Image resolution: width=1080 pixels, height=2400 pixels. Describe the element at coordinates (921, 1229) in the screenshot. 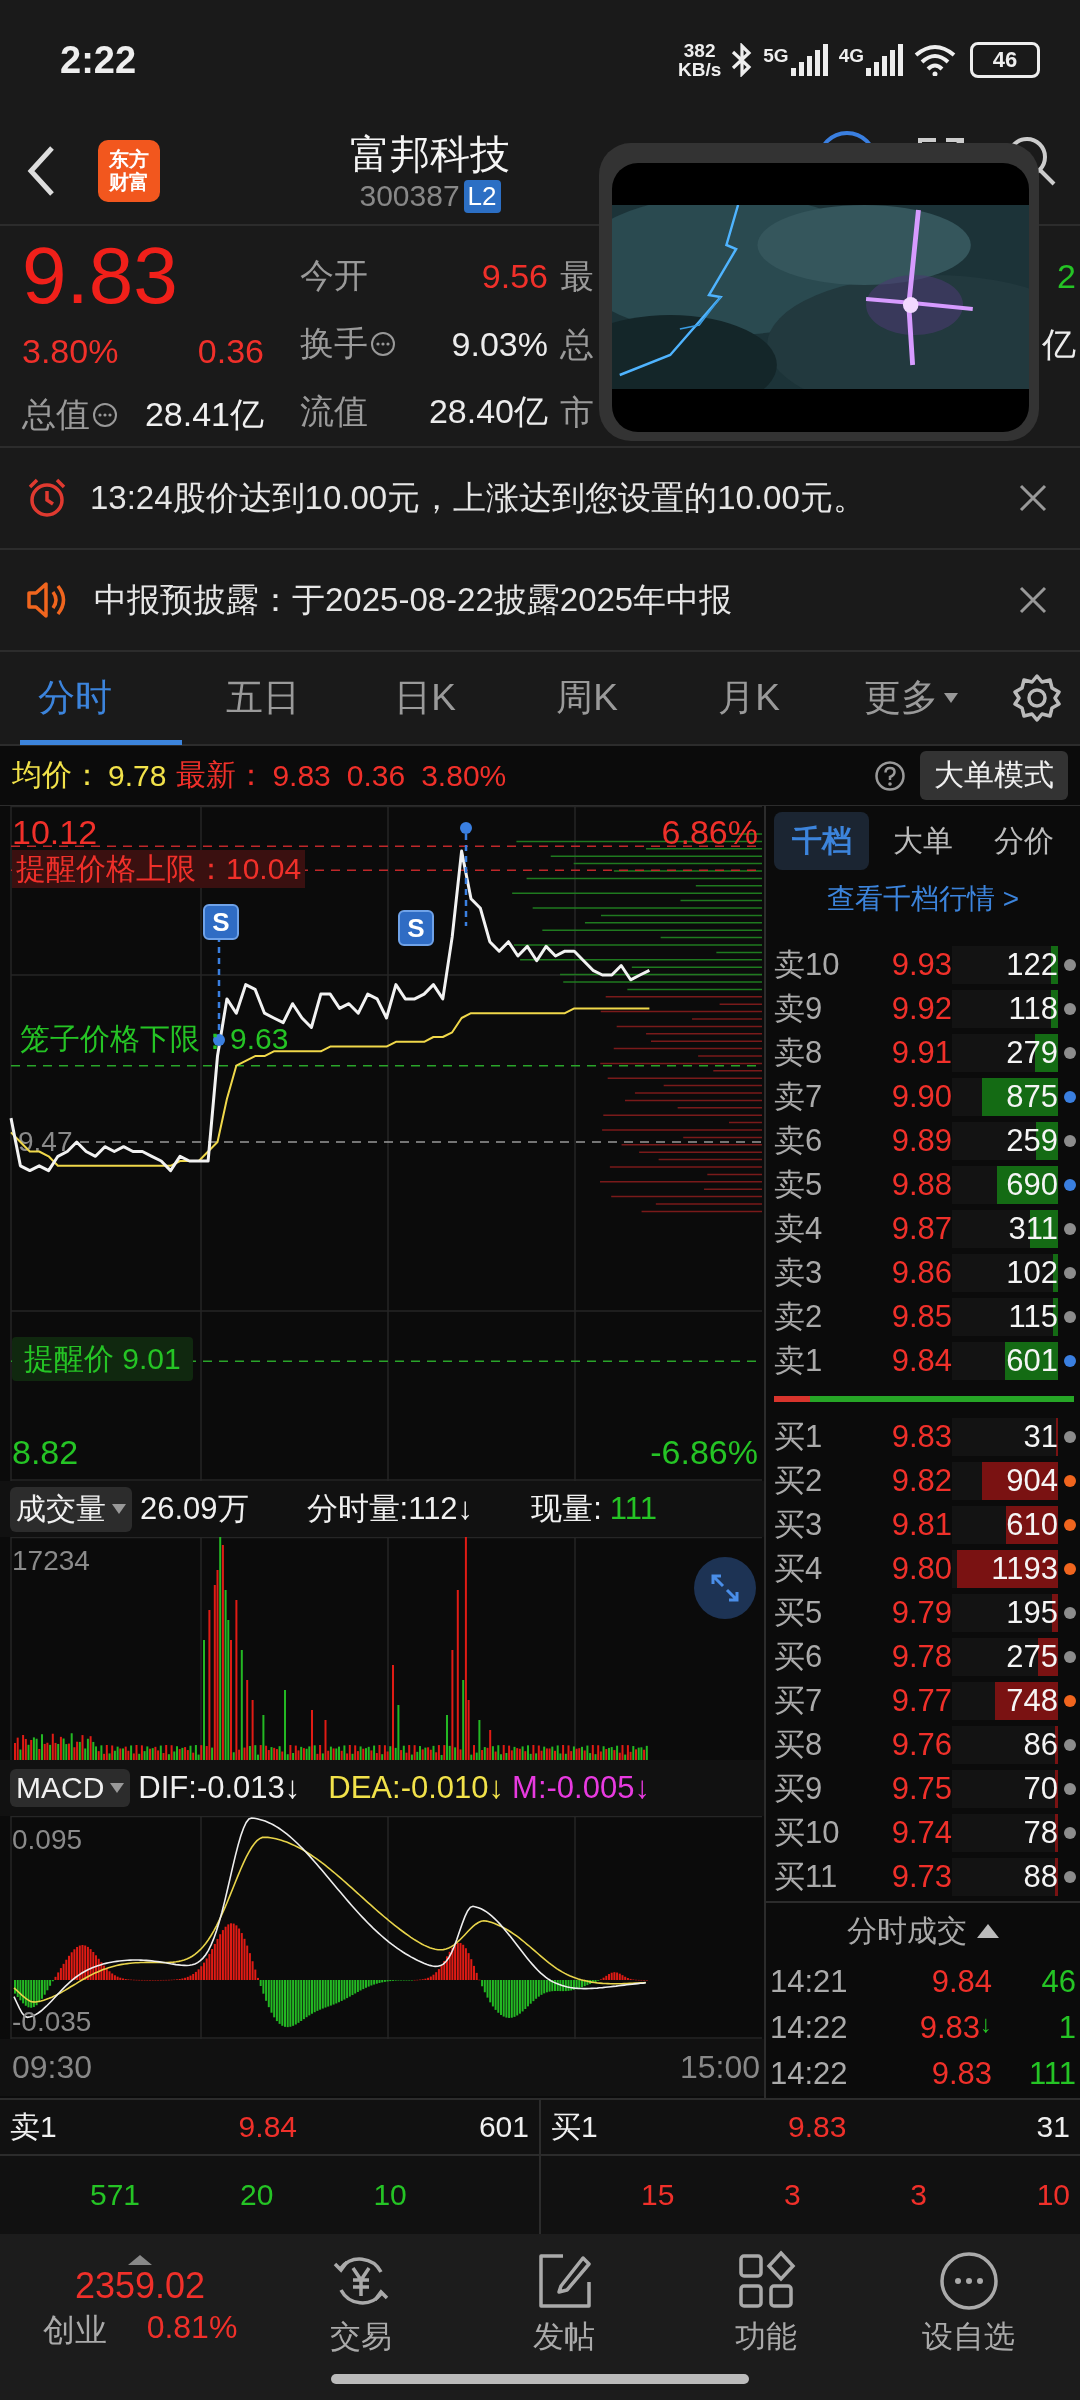

I see `ask-price: 9.87` at that location.